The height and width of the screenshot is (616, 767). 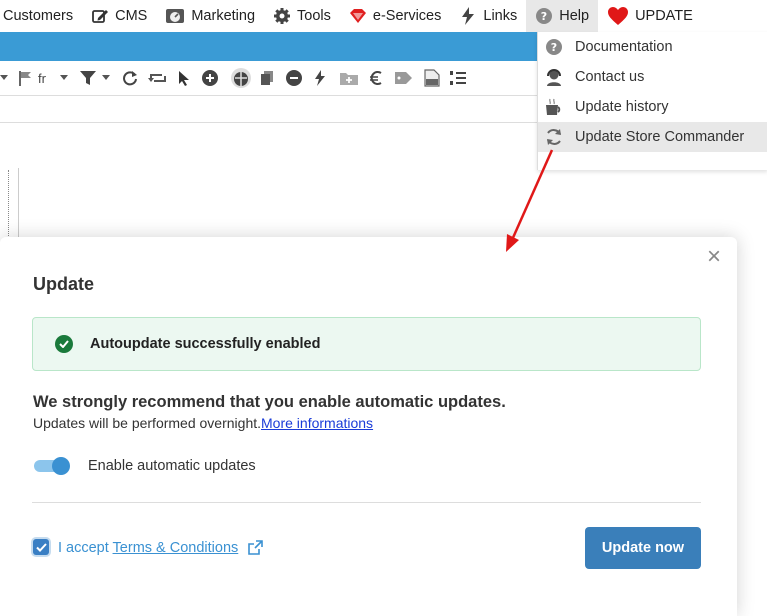 I want to click on dropdown-caret-icon, so click(x=4, y=78).